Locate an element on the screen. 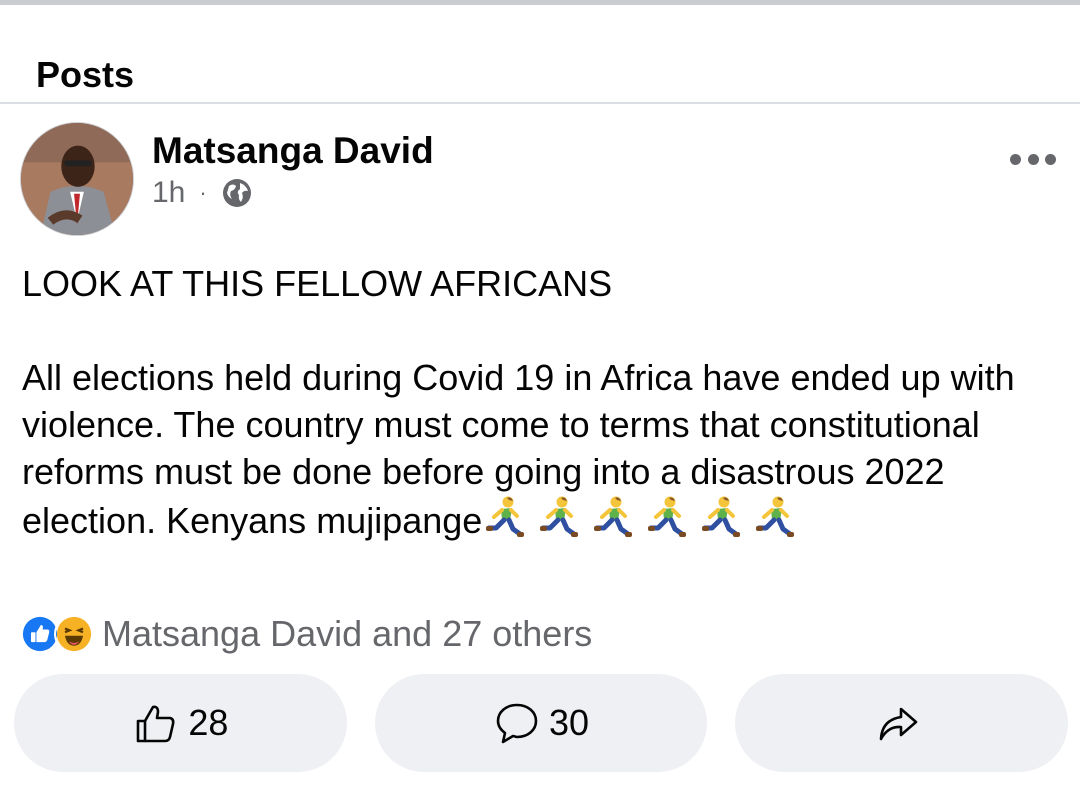 The image size is (1080, 787). share-button is located at coordinates (902, 723).